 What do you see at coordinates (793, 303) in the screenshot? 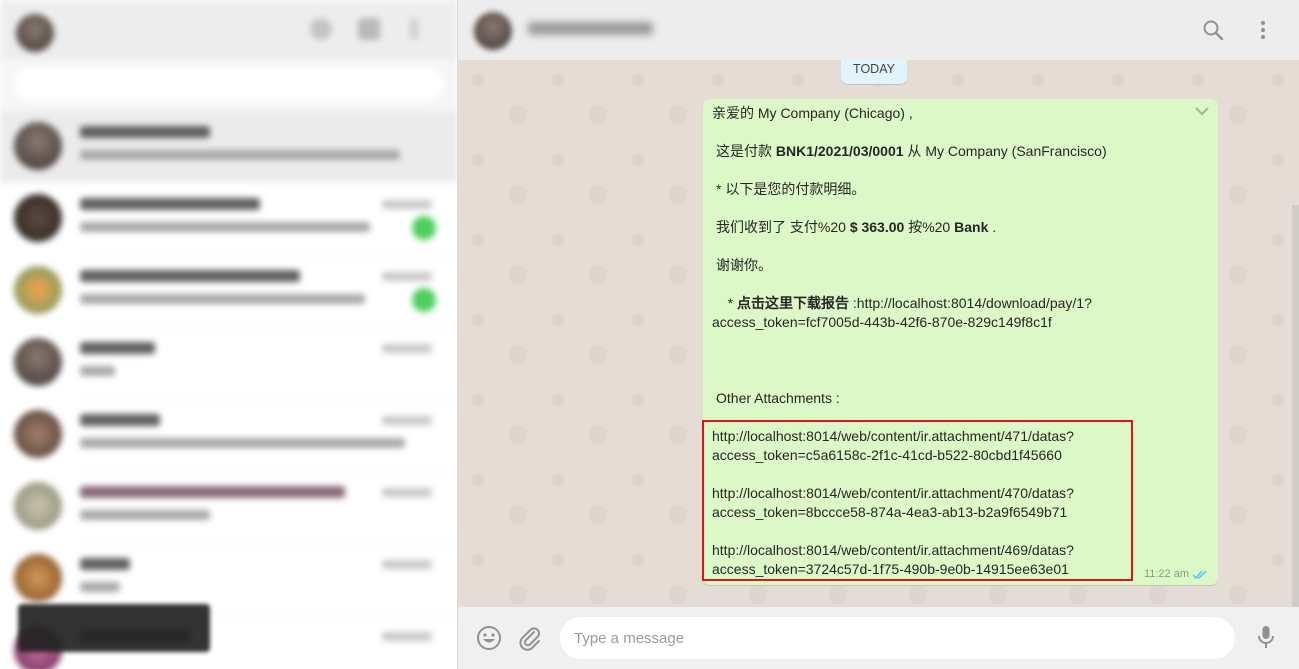
I see `download-link-label: 点击这里下载报告` at bounding box center [793, 303].